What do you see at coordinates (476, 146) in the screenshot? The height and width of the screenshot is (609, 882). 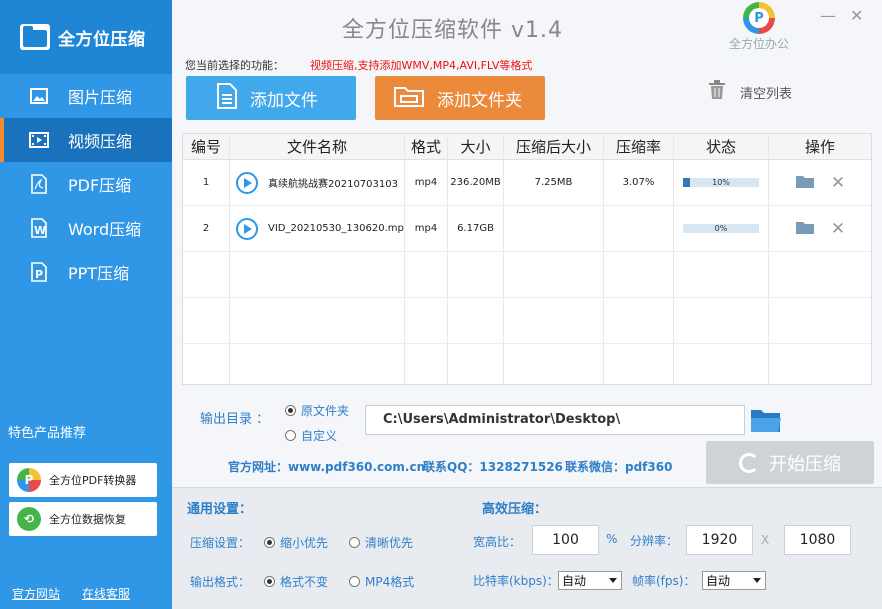 I see `header-size: 大小` at bounding box center [476, 146].